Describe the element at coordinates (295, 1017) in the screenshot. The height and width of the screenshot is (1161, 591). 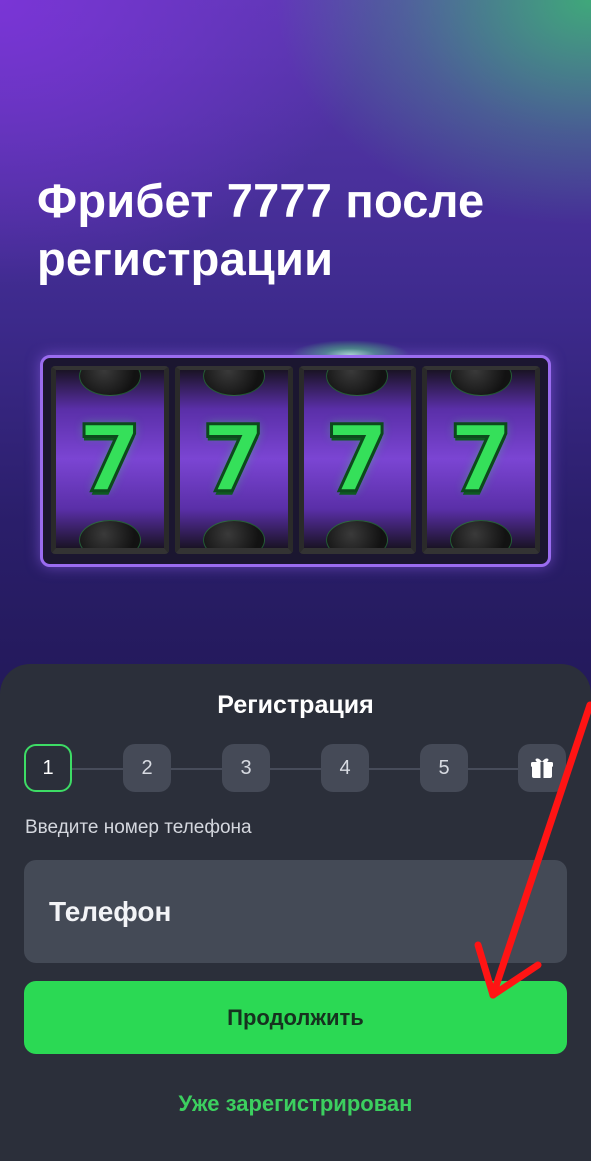
I see `continue-button: Продолжить` at that location.